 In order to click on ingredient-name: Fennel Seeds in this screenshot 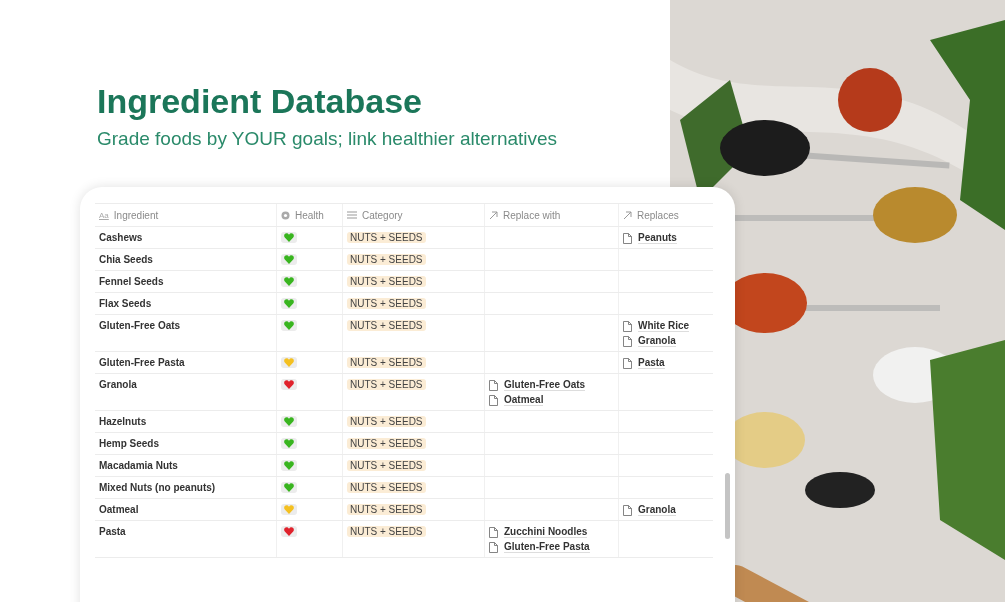, I will do `click(131, 281)`.